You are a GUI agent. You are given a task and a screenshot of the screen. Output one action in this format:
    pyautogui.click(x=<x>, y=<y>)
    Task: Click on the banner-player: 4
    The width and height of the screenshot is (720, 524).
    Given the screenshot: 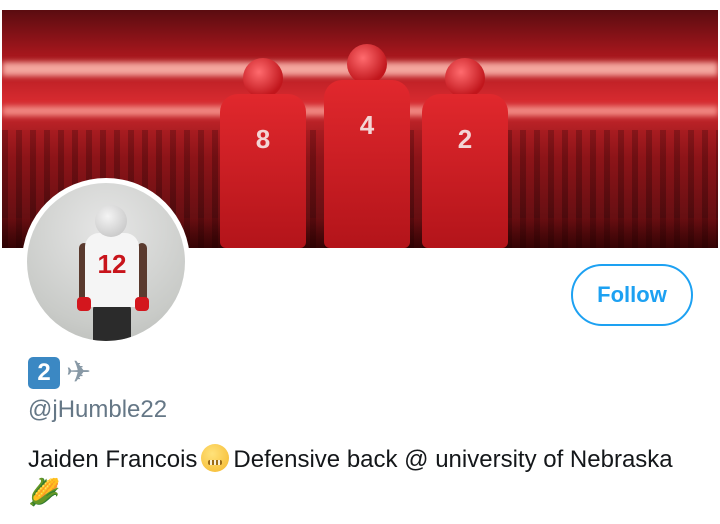 What is the action you would take?
    pyautogui.click(x=367, y=146)
    